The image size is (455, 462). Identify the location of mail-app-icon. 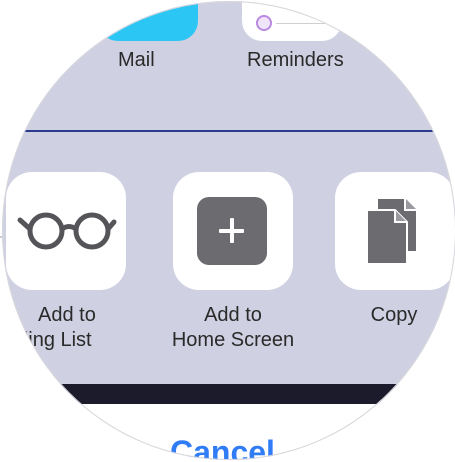
(148, 21).